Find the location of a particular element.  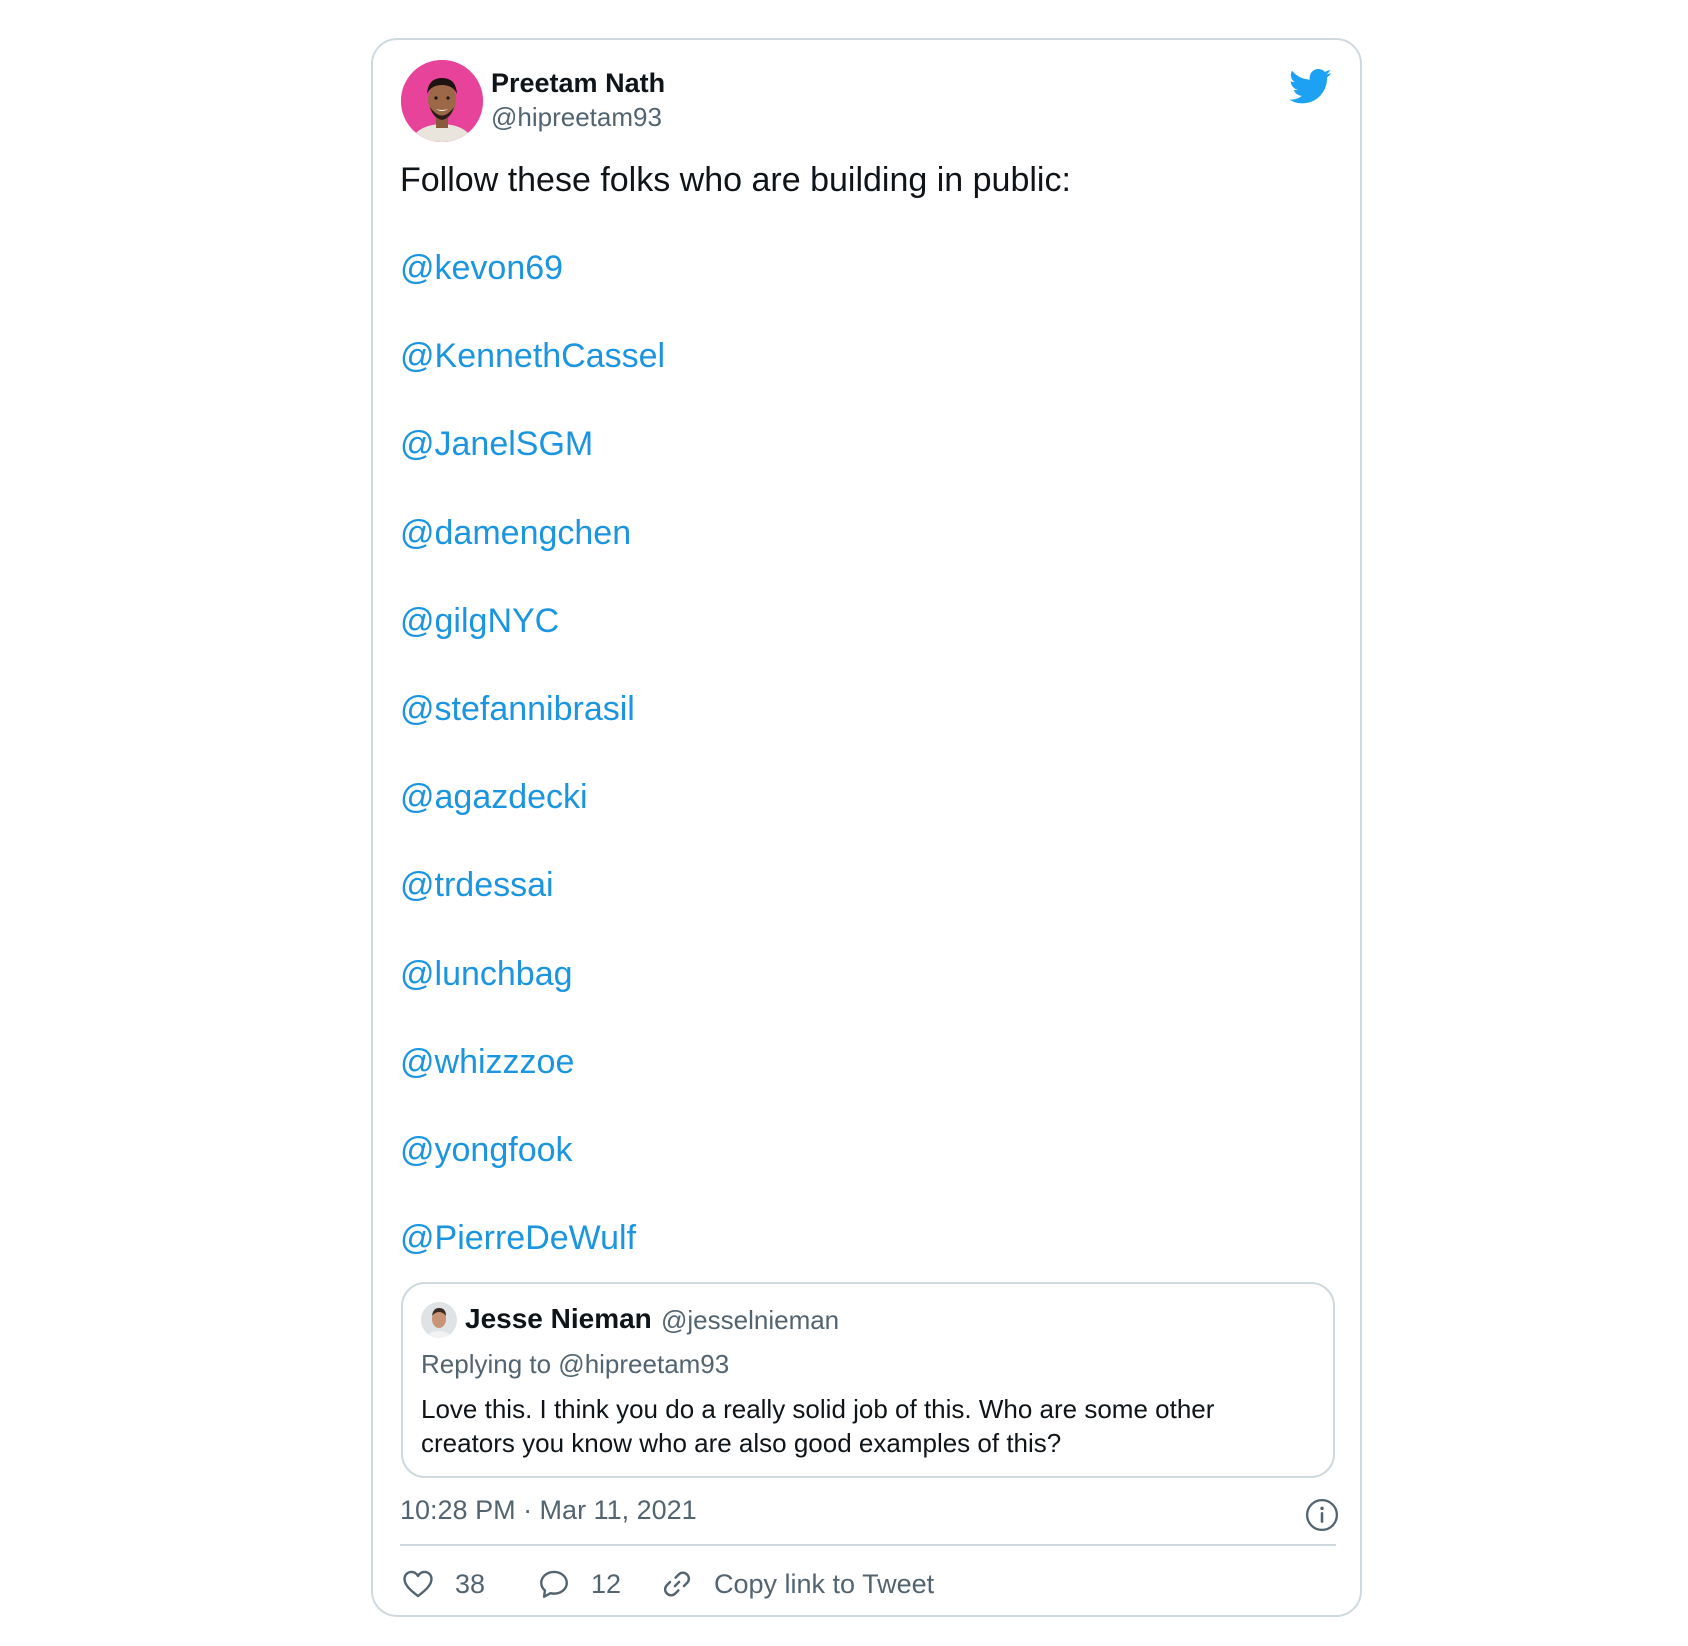

actions-divider is located at coordinates (868, 1545).